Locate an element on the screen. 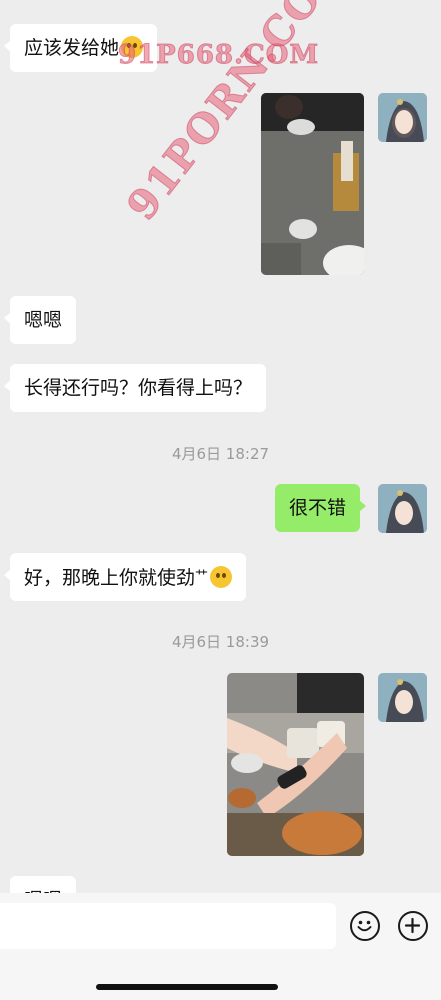  message-bubble-sent: 很不错 is located at coordinates (321, 508).